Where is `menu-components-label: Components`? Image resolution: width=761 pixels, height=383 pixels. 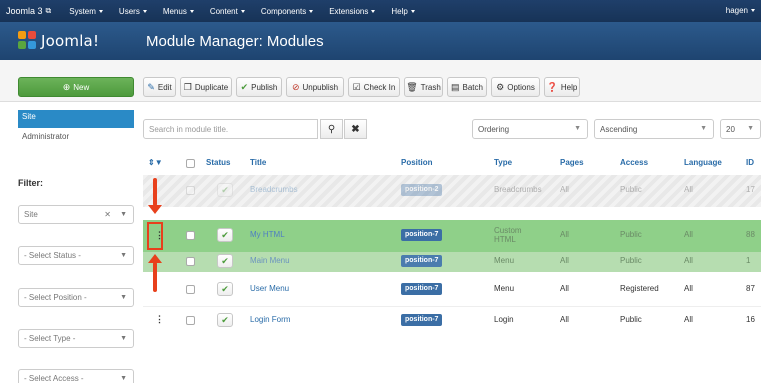
menu-components-label: Components is located at coordinates (283, 11).